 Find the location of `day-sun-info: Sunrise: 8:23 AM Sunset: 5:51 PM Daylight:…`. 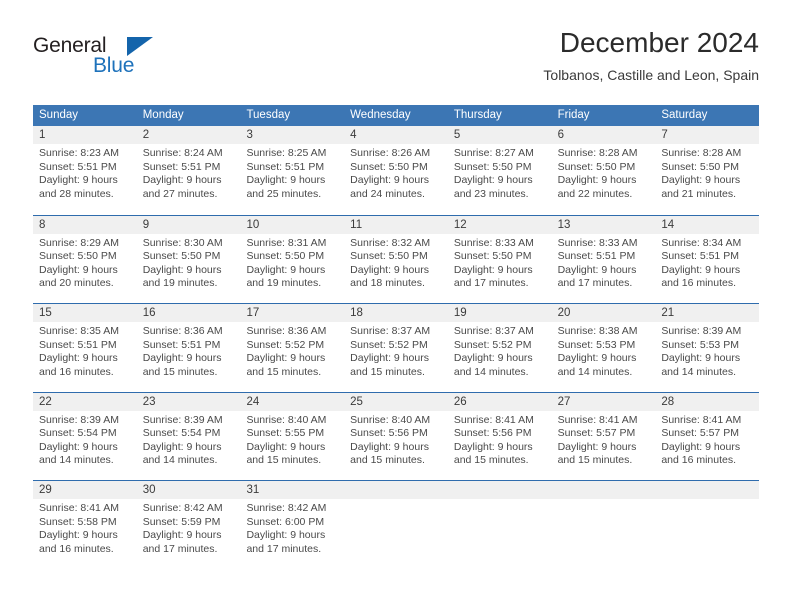

day-sun-info: Sunrise: 8:23 AM Sunset: 5:51 PM Daylight:… is located at coordinates (86, 174).